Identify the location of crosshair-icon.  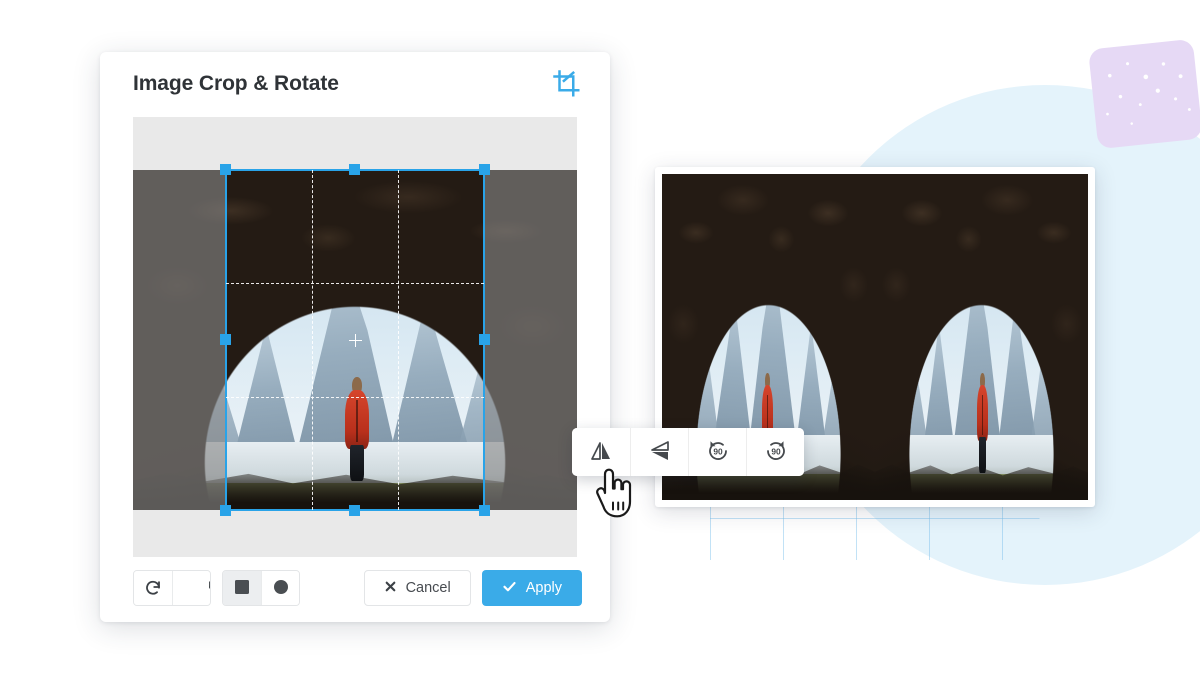
(355, 340).